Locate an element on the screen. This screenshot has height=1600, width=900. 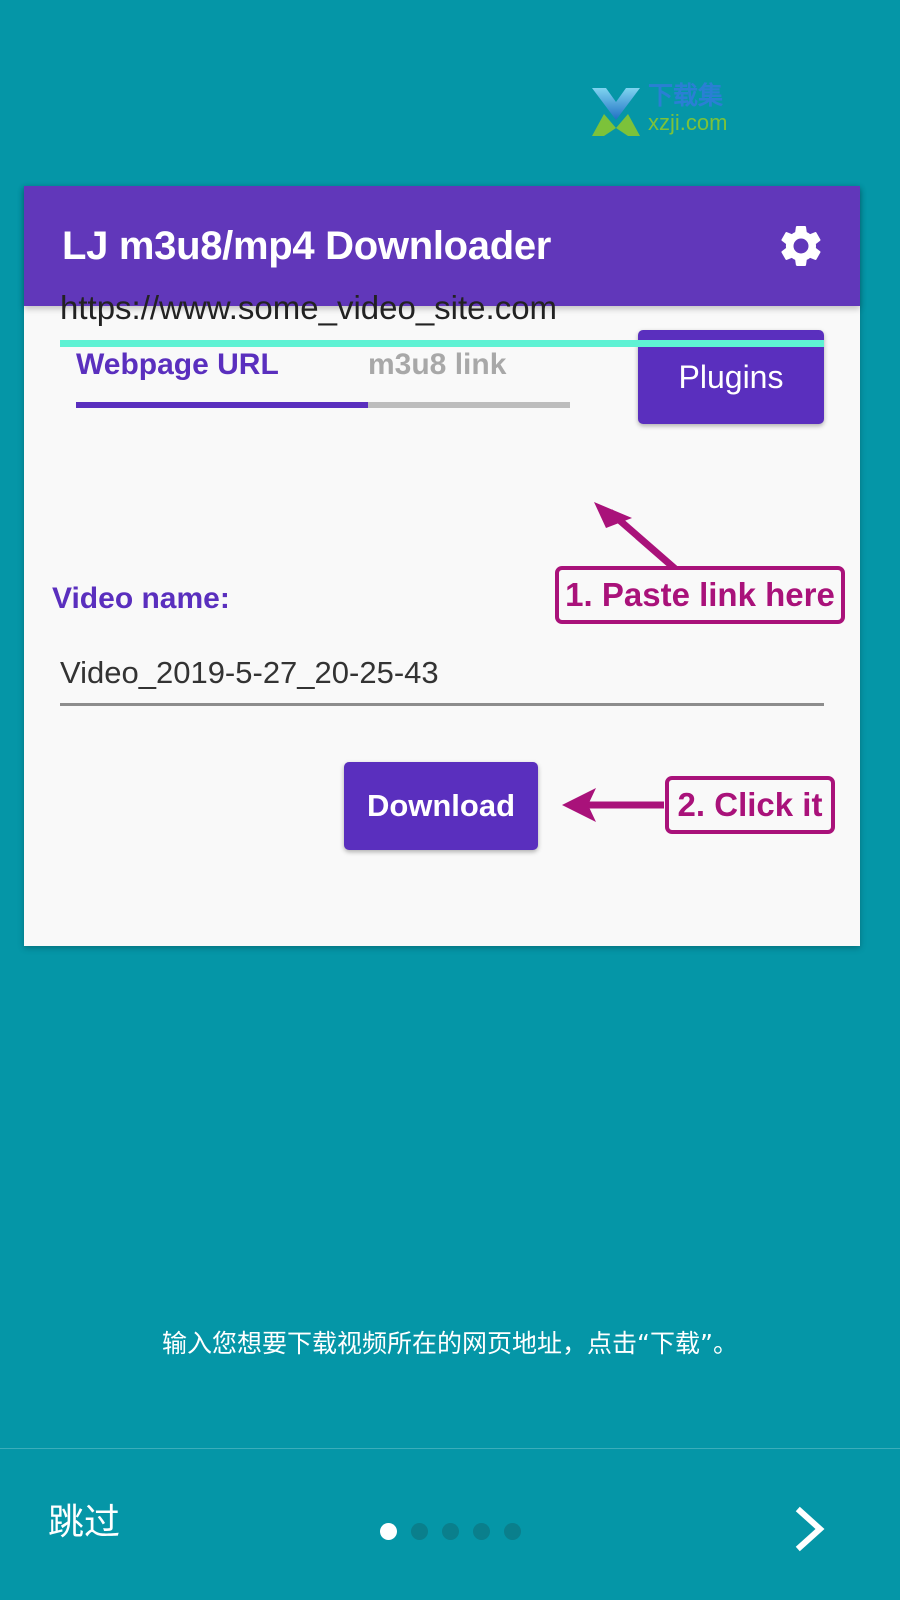
tab-underline is located at coordinates (323, 405).